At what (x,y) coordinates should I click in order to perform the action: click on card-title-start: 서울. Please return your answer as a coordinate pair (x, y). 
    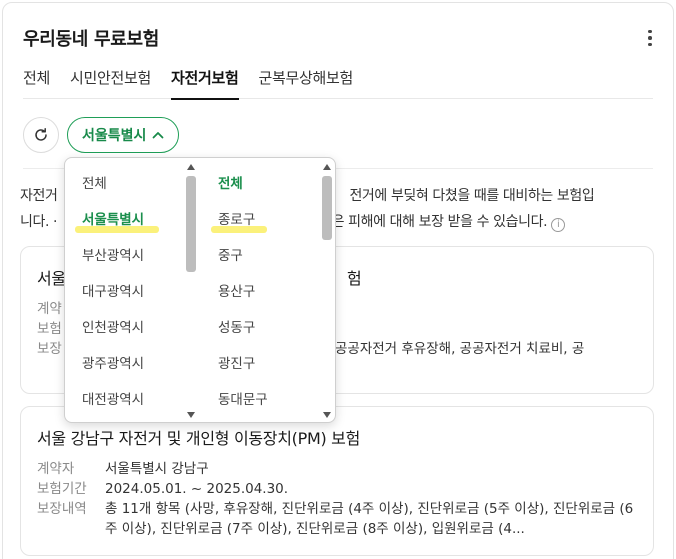
    Looking at the image, I should click on (51, 278).